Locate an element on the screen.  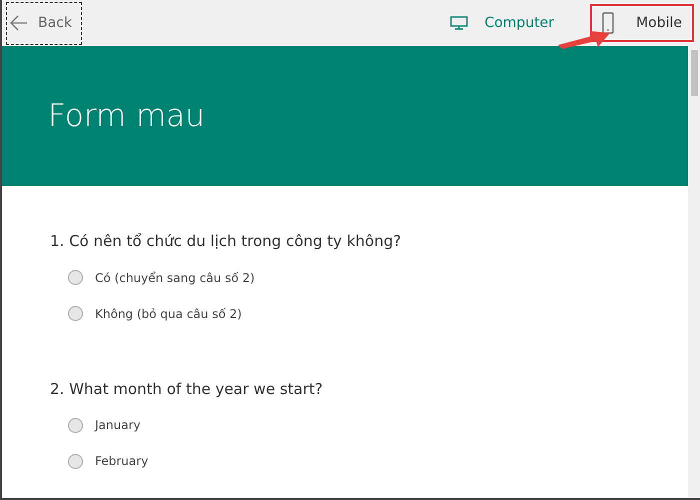
option-label: January is located at coordinates (117, 425).